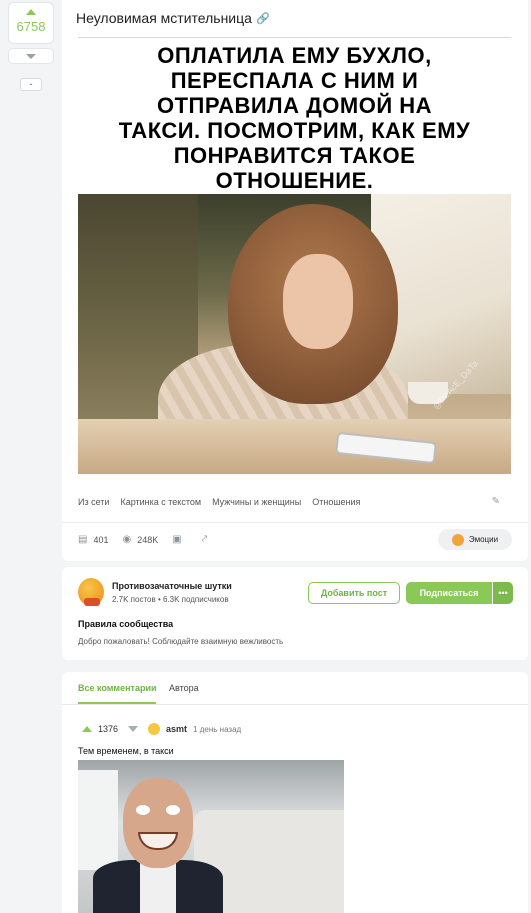  I want to click on downvote-button, so click(31, 56).